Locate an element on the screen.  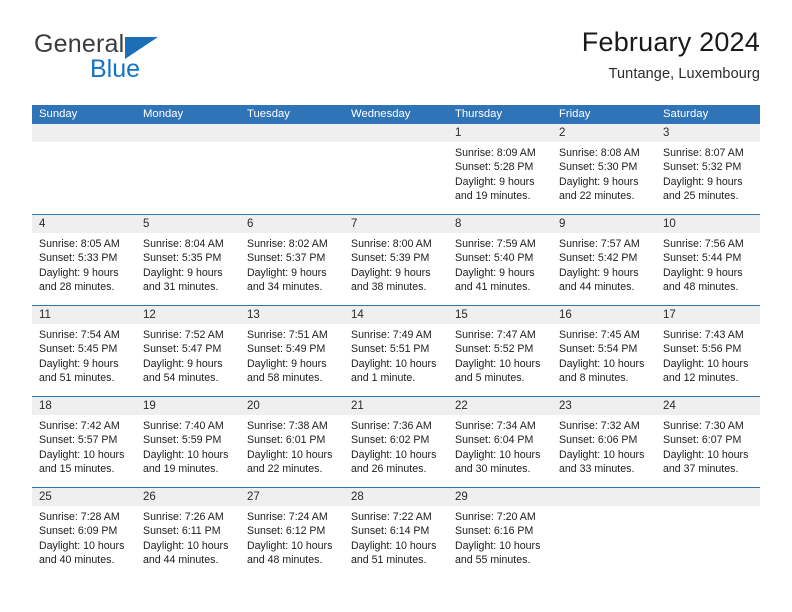
day-number-24: 24 is located at coordinates (708, 406).